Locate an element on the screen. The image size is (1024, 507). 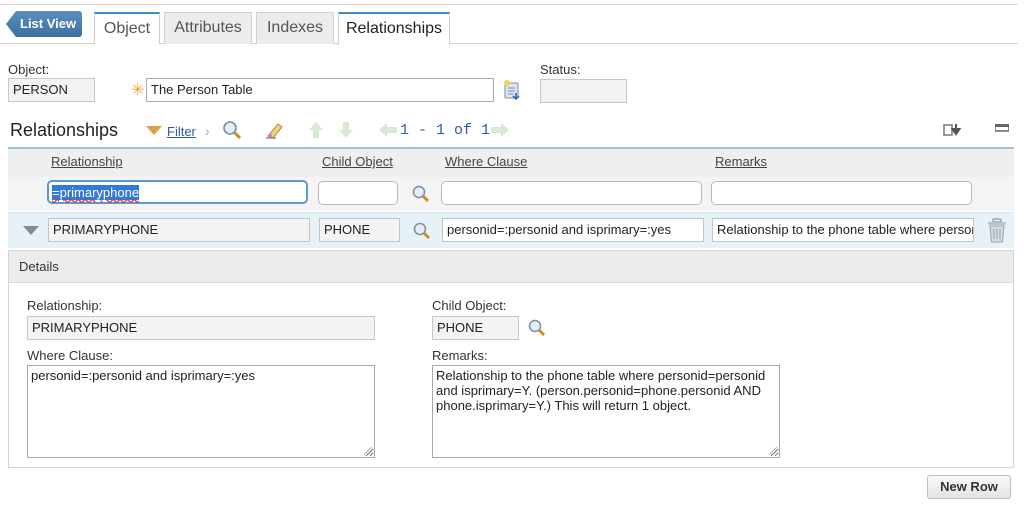
details-where-clause-label: Where Clause: is located at coordinates (70, 355).